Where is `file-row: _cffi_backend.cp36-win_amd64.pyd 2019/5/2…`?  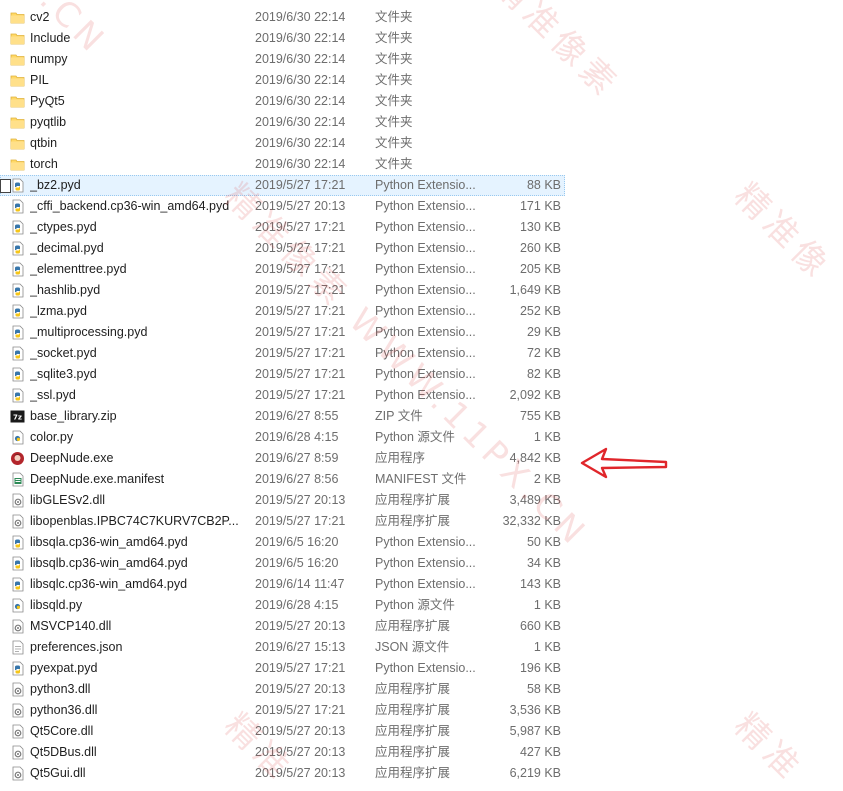
file-row: _cffi_backend.cp36-win_amd64.pyd 2019/5/2… is located at coordinates (421, 206).